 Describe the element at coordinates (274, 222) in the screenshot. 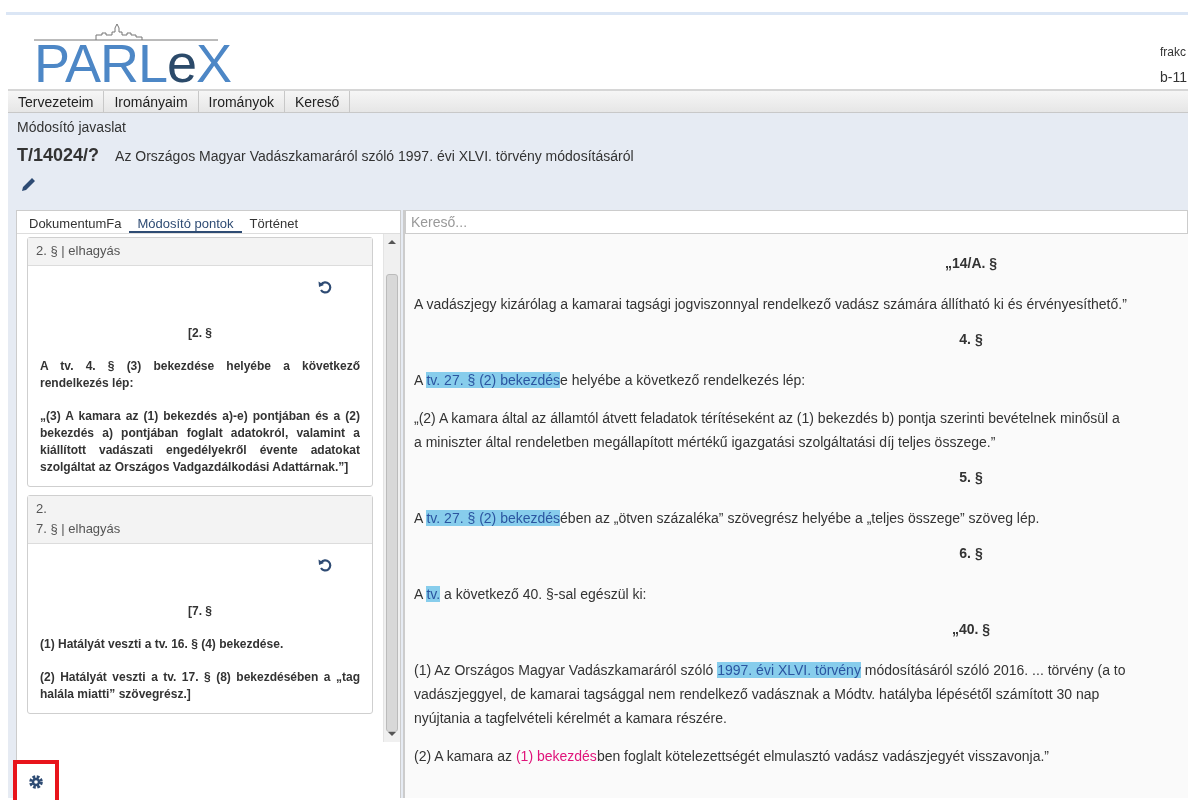

I see `panel-tab: Történet` at that location.